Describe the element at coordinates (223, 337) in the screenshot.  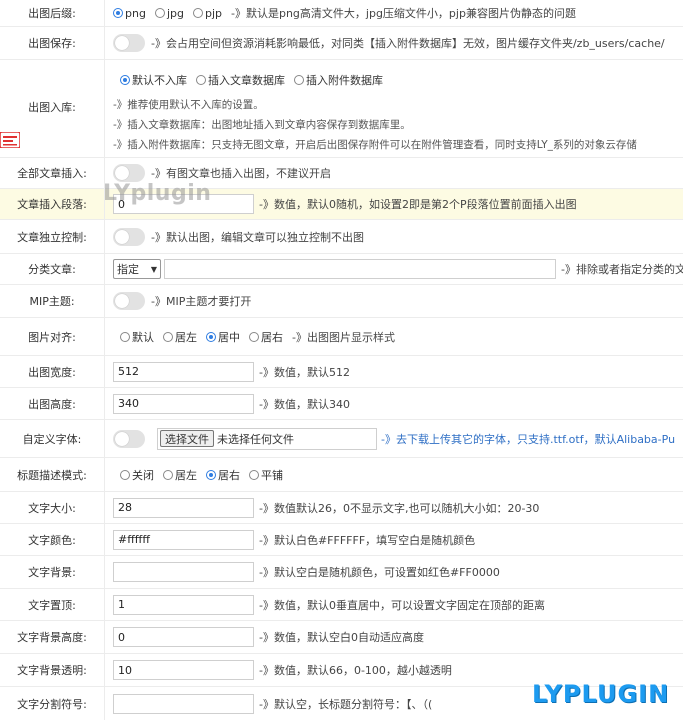
I see `radio-align-center: 居中` at that location.